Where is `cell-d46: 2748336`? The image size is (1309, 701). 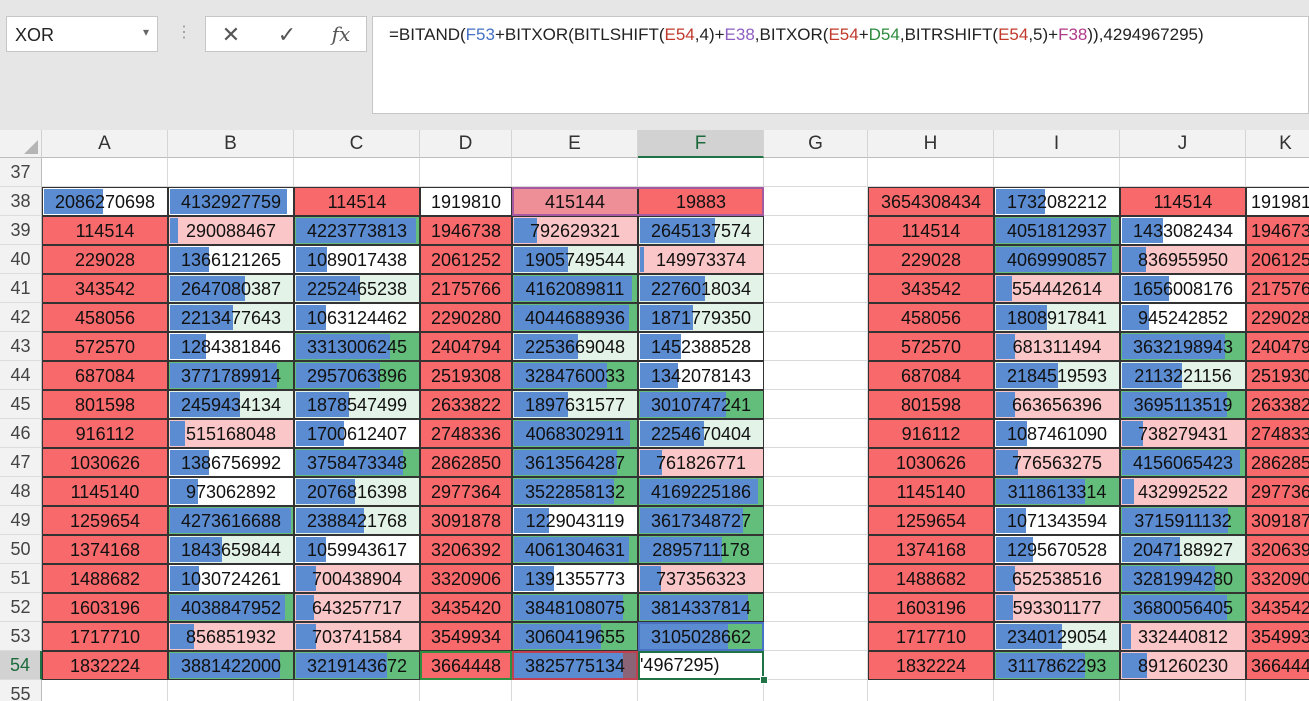
cell-d46: 2748336 is located at coordinates (466, 433).